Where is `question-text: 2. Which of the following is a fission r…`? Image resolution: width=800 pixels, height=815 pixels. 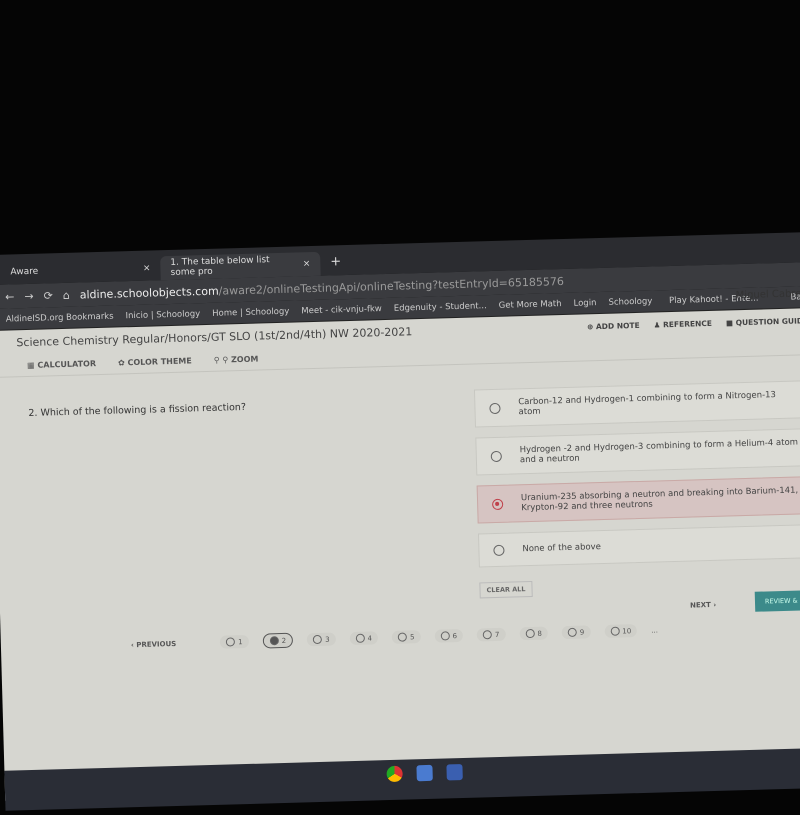 question-text: 2. Which of the following is a fission r… is located at coordinates (137, 410).